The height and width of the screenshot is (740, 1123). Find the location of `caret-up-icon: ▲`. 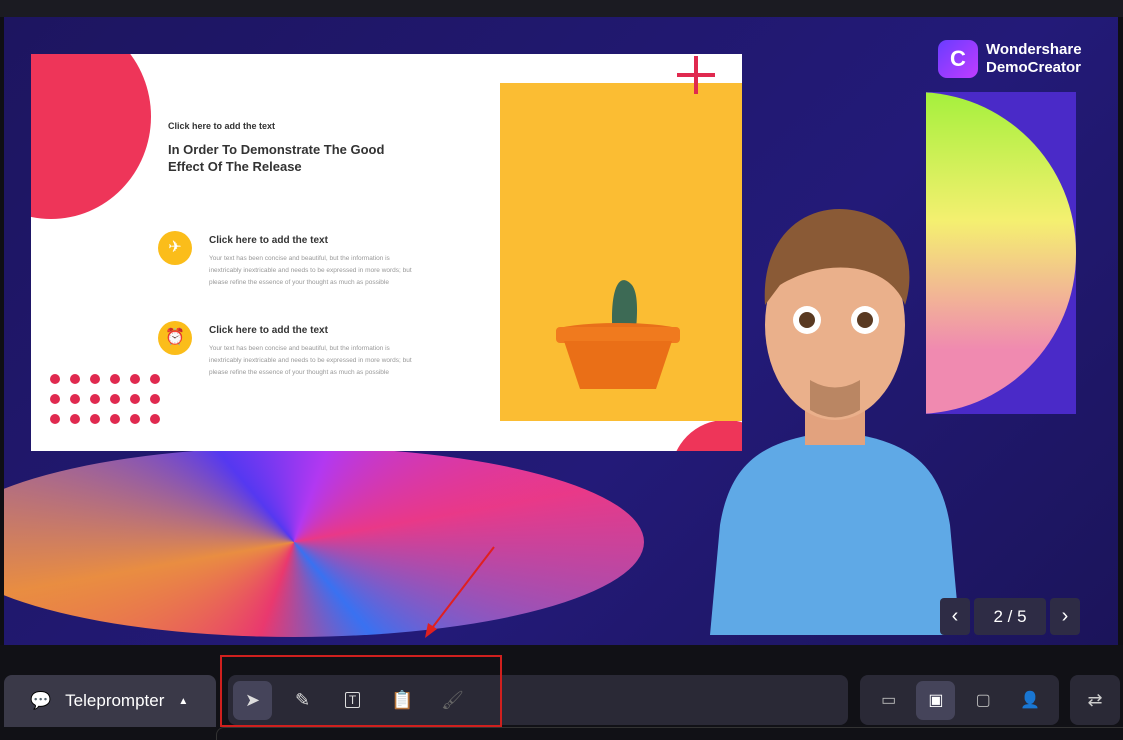

caret-up-icon: ▲ is located at coordinates (183, 701).